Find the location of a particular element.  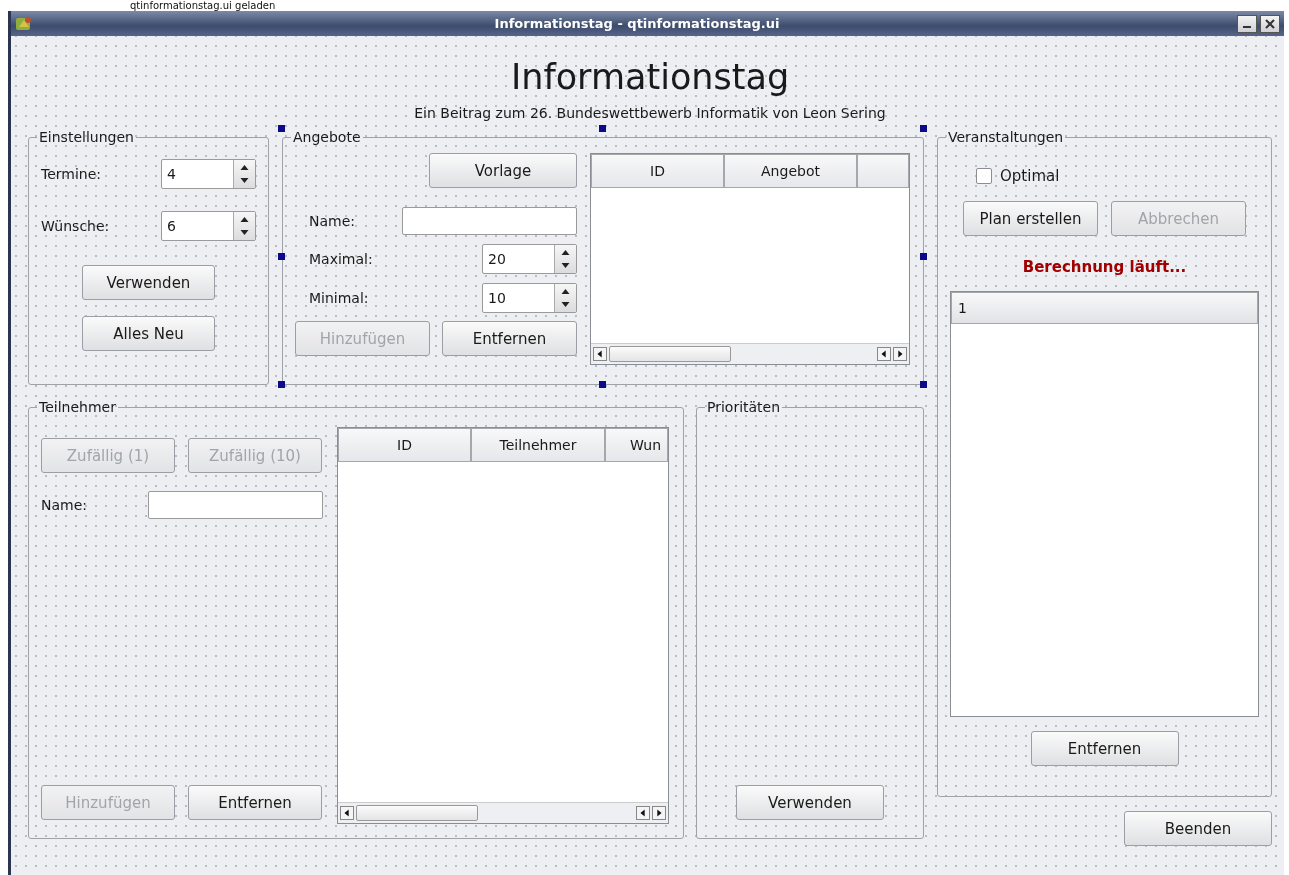

column-header: 1 is located at coordinates (1104, 308).